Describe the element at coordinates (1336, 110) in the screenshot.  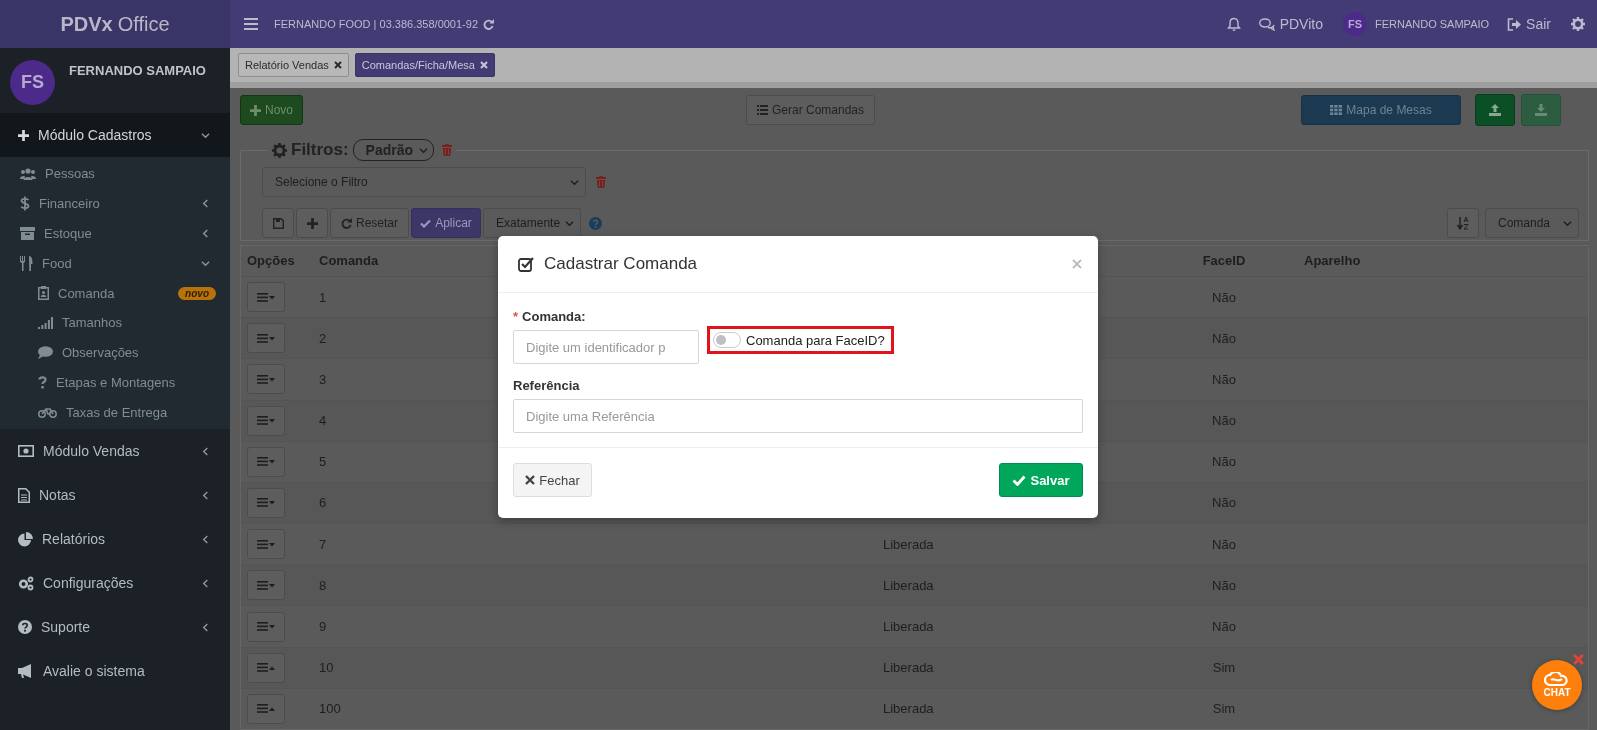
I see `grid-icon` at that location.